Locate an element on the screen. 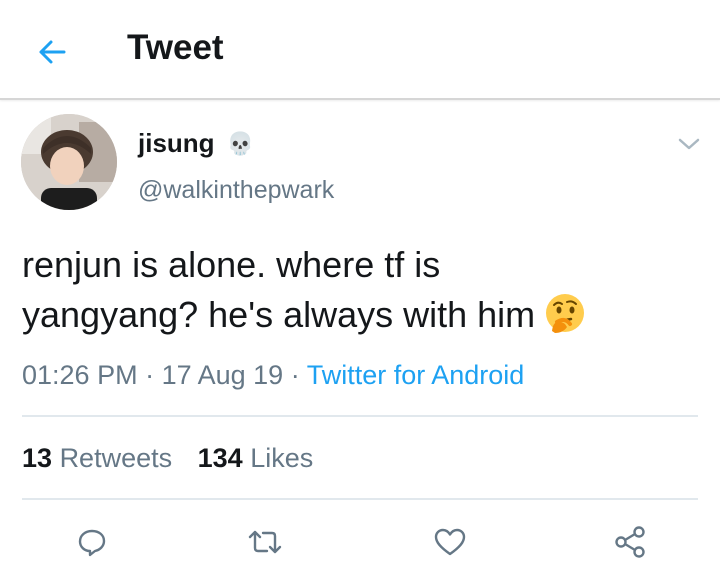 This screenshot has width=720, height=588. retweet-icon is located at coordinates (265, 542).